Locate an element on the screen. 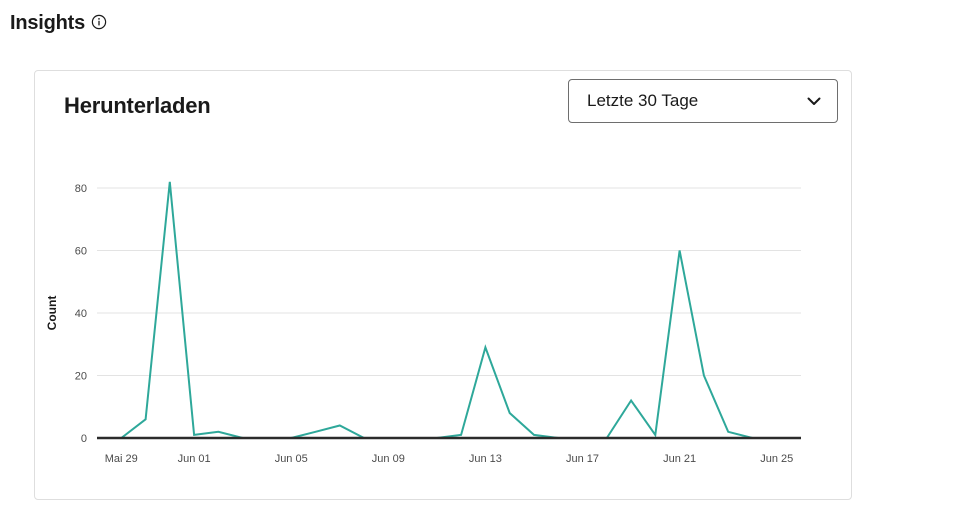 Image resolution: width=954 pixels, height=513 pixels. x-tick-label: Jun 09 is located at coordinates (388, 459).